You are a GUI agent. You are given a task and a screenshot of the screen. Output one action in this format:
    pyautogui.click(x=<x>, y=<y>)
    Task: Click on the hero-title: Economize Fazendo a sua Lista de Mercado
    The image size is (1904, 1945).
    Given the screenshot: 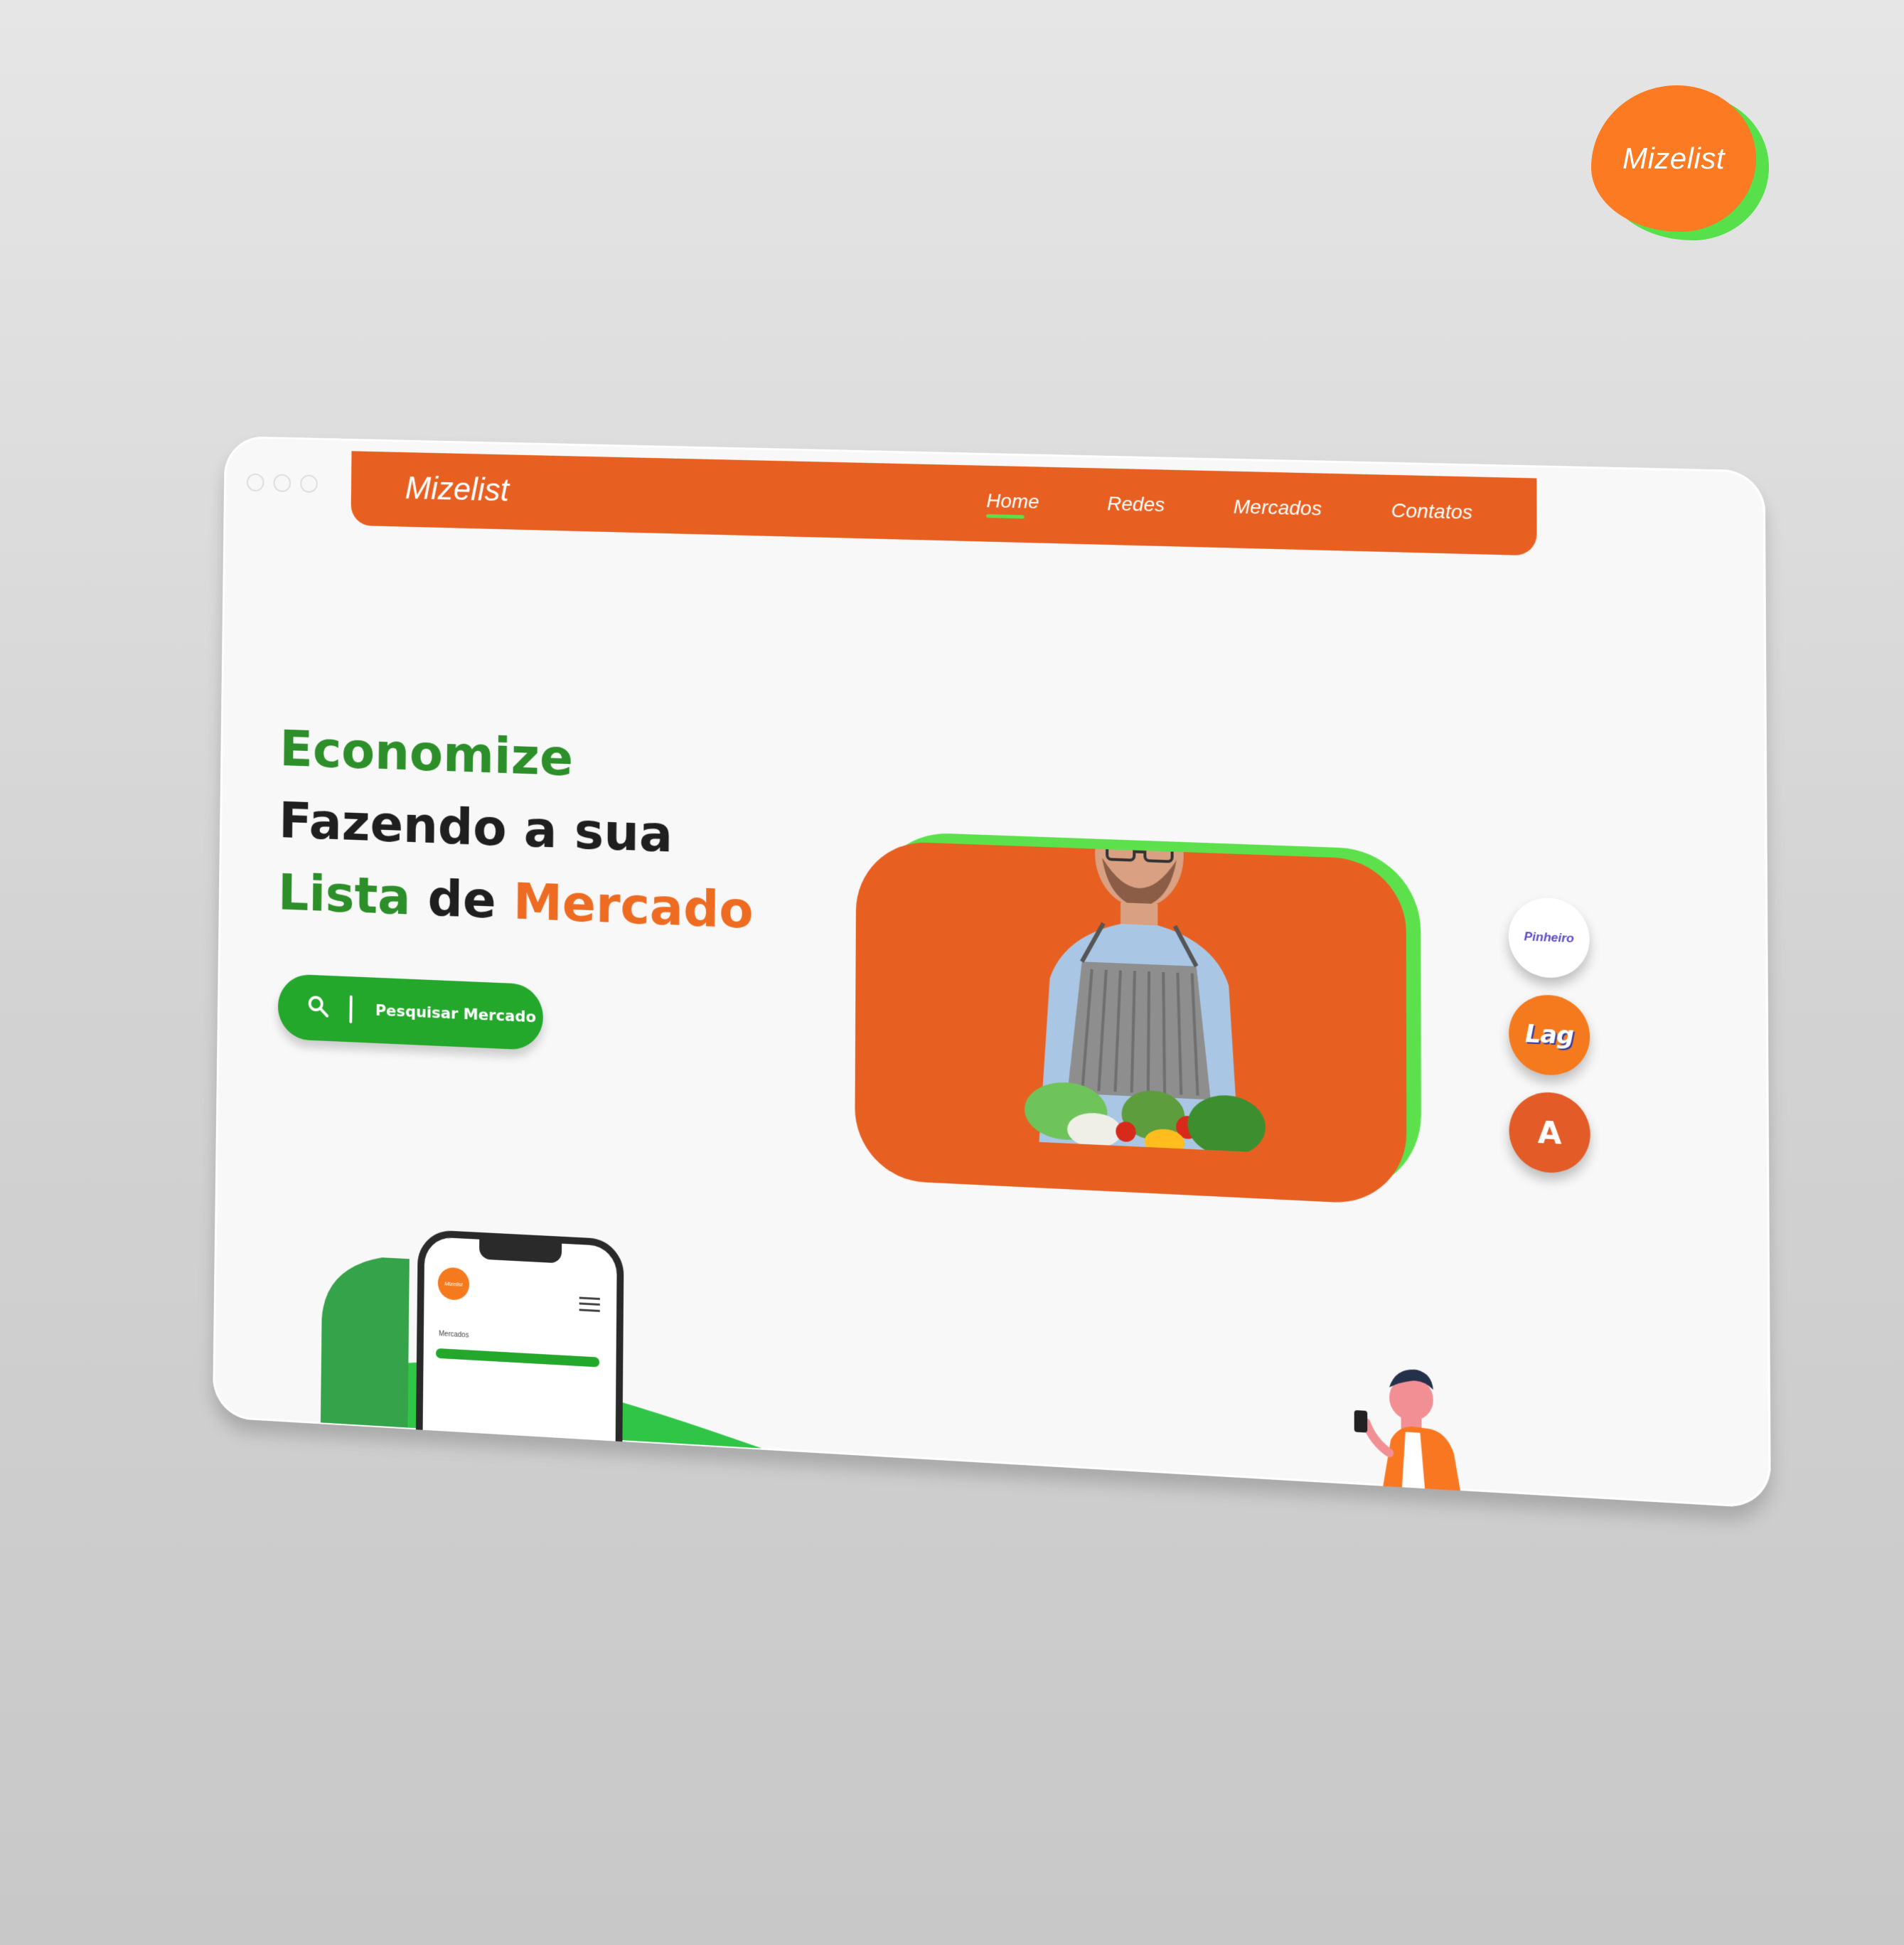 What is the action you would take?
    pyautogui.click(x=515, y=829)
    